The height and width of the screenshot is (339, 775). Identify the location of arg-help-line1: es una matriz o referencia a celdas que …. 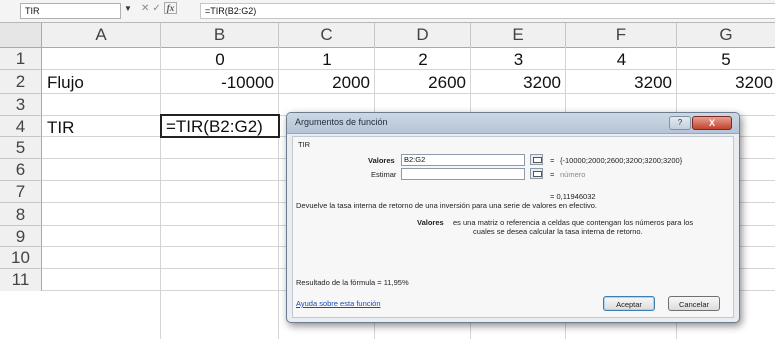
(573, 222).